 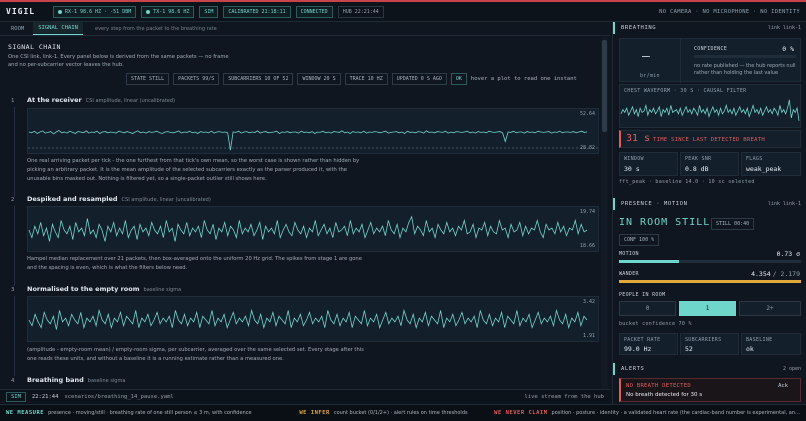 What do you see at coordinates (319, 79) in the screenshot?
I see `window-pill: WINDOW 20 S` at bounding box center [319, 79].